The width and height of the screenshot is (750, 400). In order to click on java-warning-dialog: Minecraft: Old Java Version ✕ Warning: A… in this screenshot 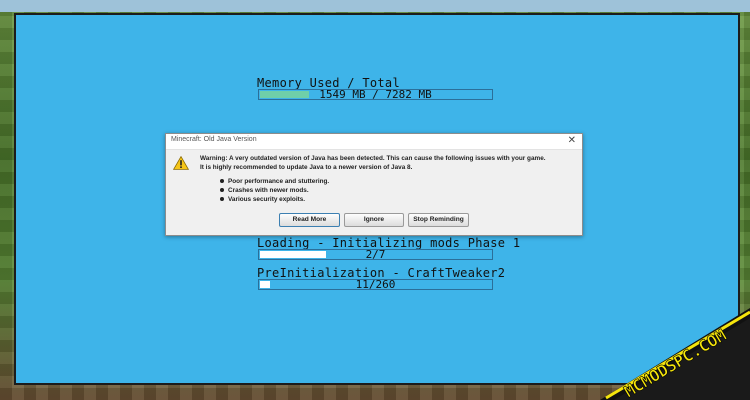, I will do `click(374, 184)`.